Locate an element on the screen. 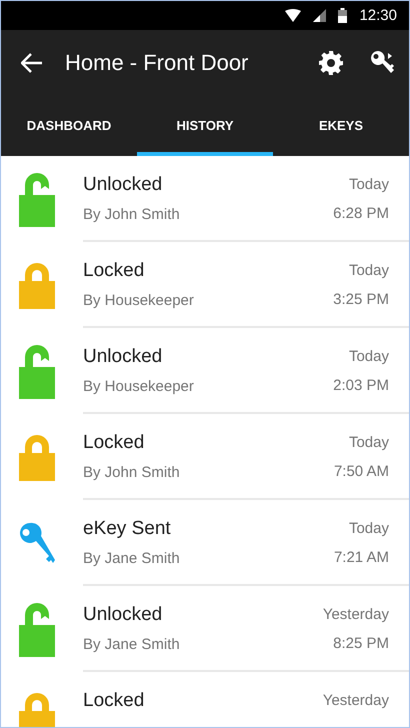  signal-icon is located at coordinates (319, 15).